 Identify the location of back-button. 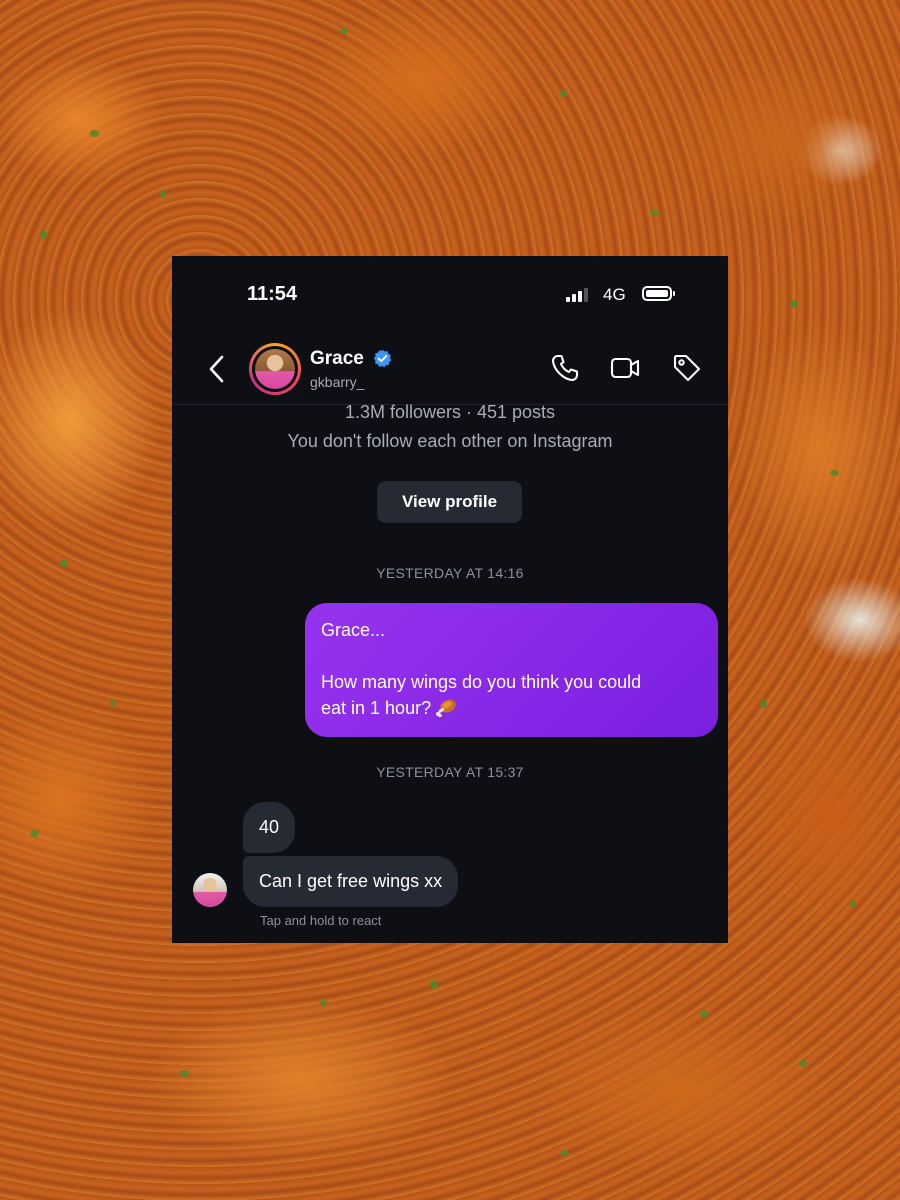
(217, 369).